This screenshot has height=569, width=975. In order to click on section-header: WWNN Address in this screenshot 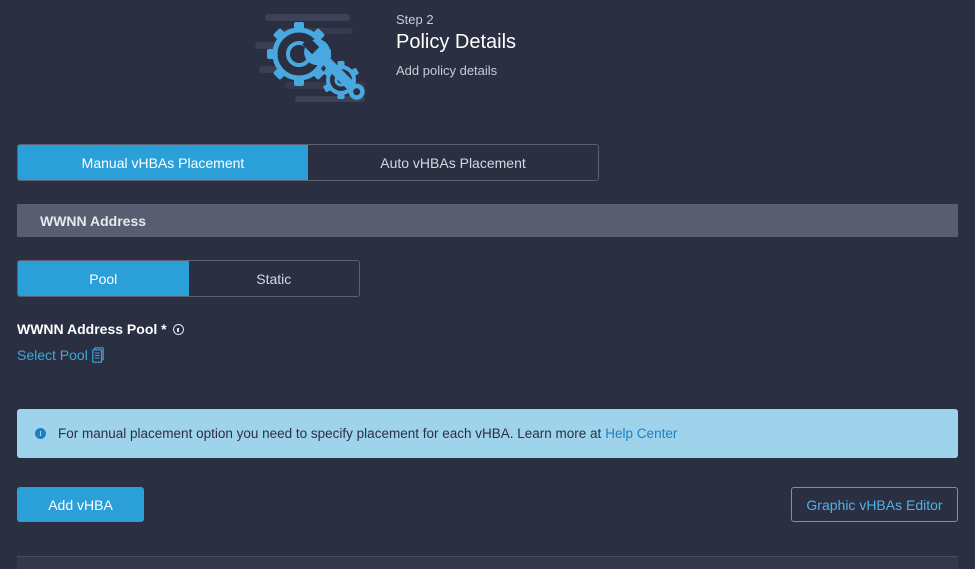, I will do `click(487, 220)`.